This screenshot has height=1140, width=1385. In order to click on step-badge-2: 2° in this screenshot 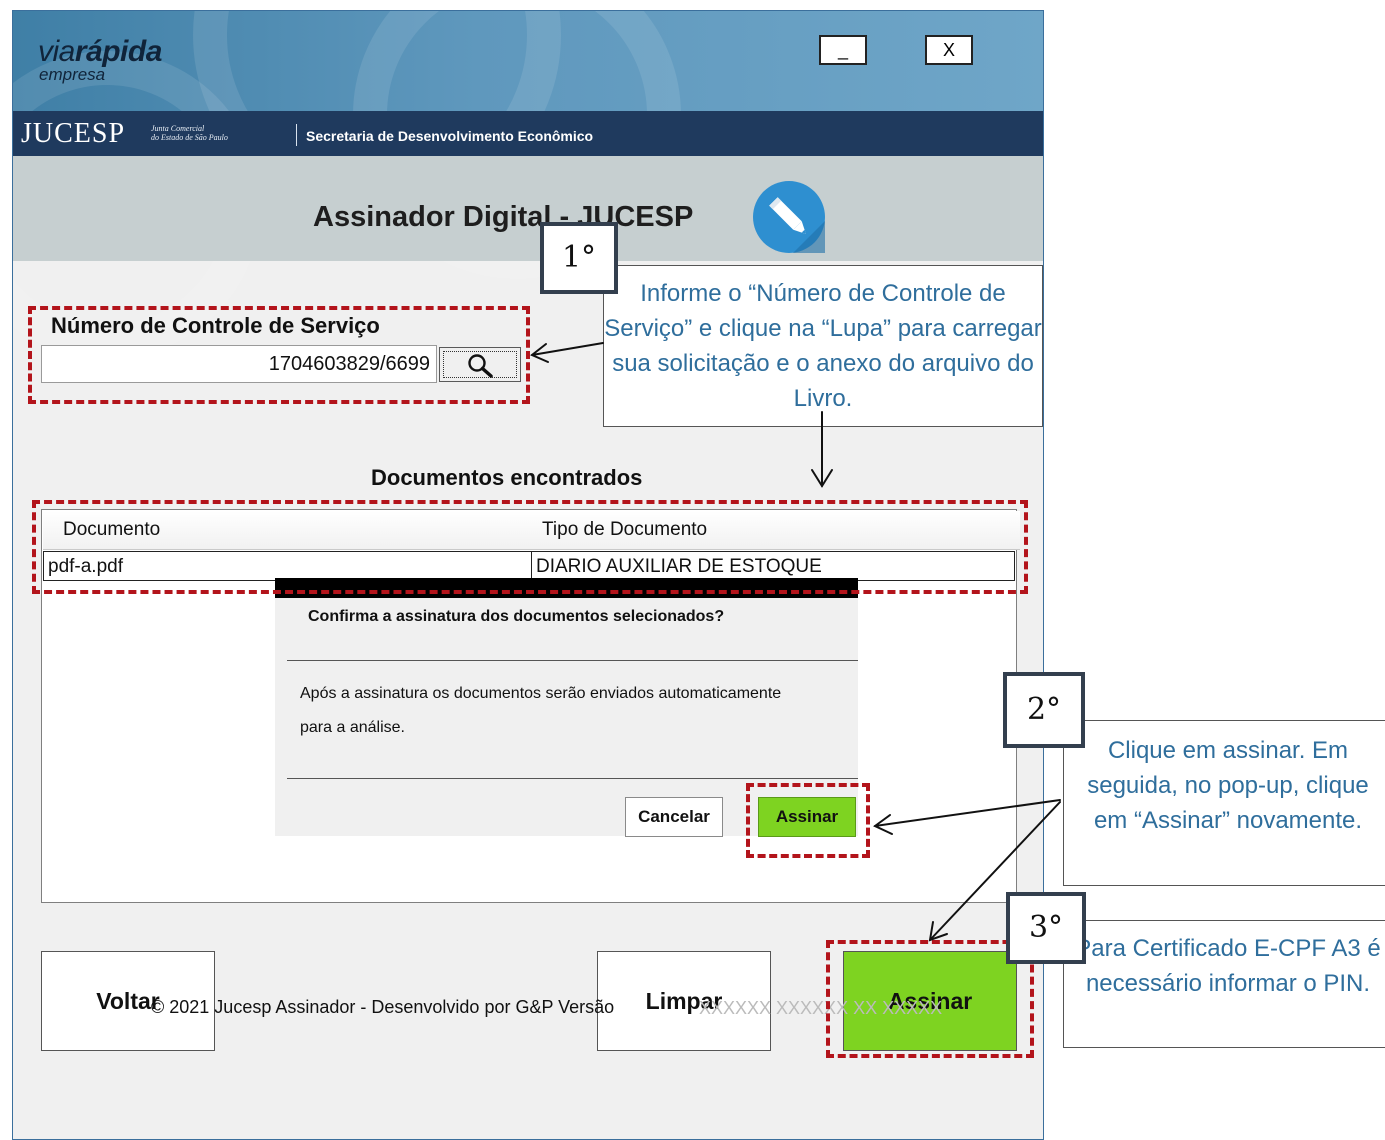, I will do `click(1044, 710)`.